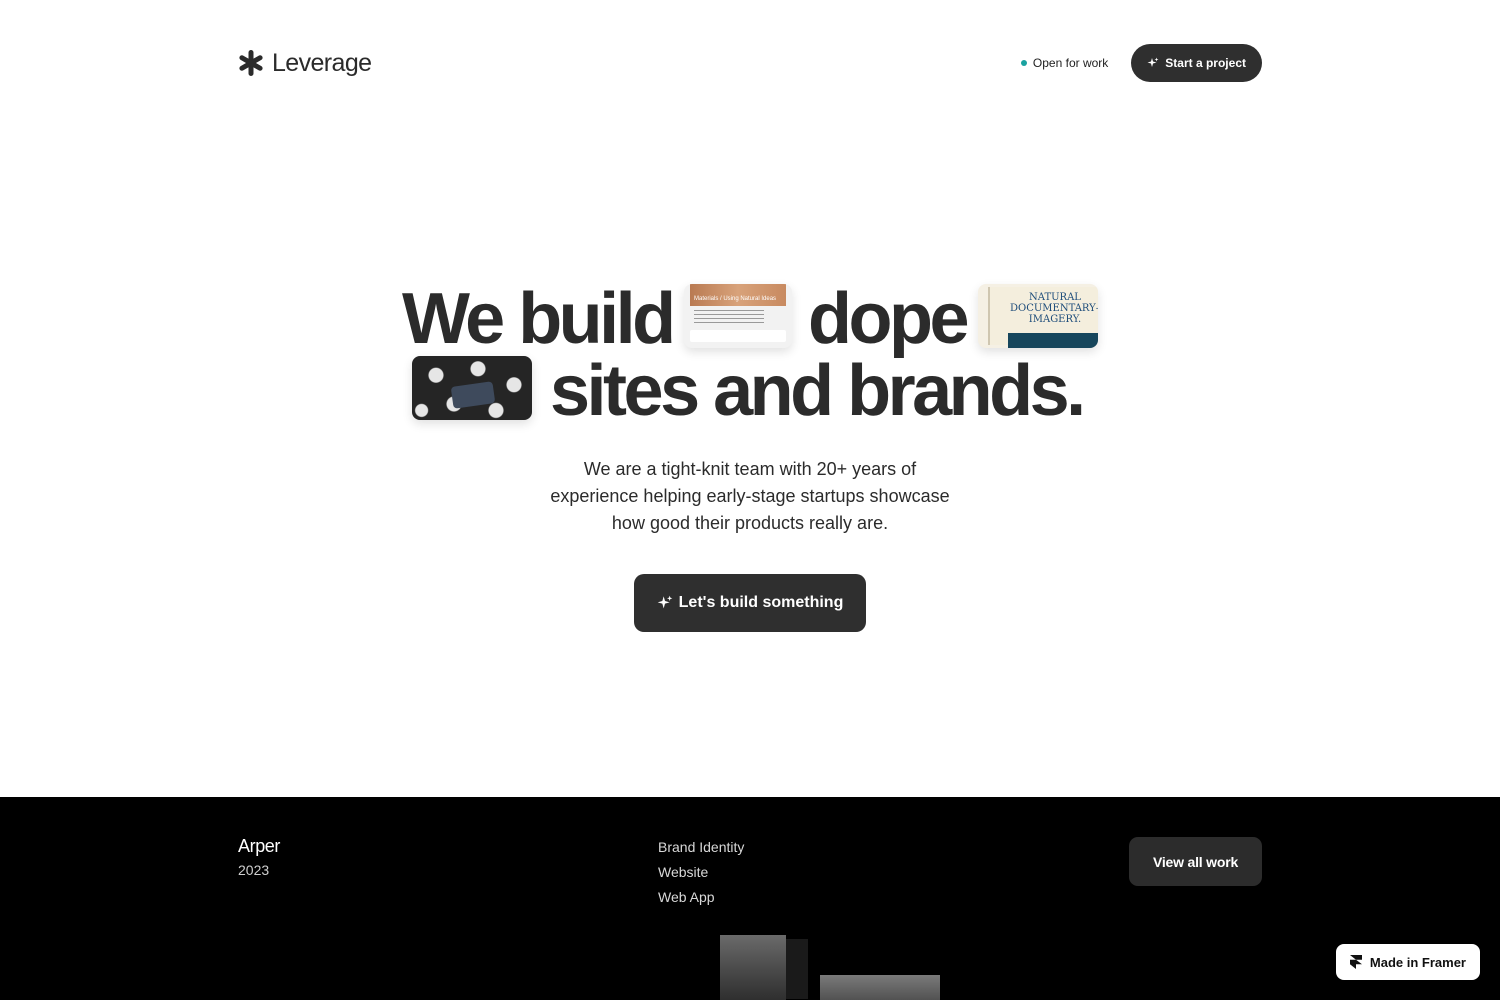 The image size is (1500, 1000). Describe the element at coordinates (729, 317) in the screenshot. I see `thumbnail-text-lines` at that location.